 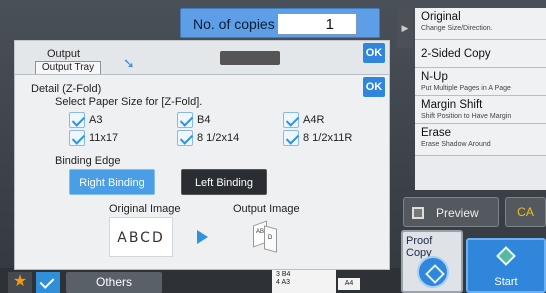 I want to click on menu-item-subtitle: Change Size/Direction., so click(x=457, y=28).